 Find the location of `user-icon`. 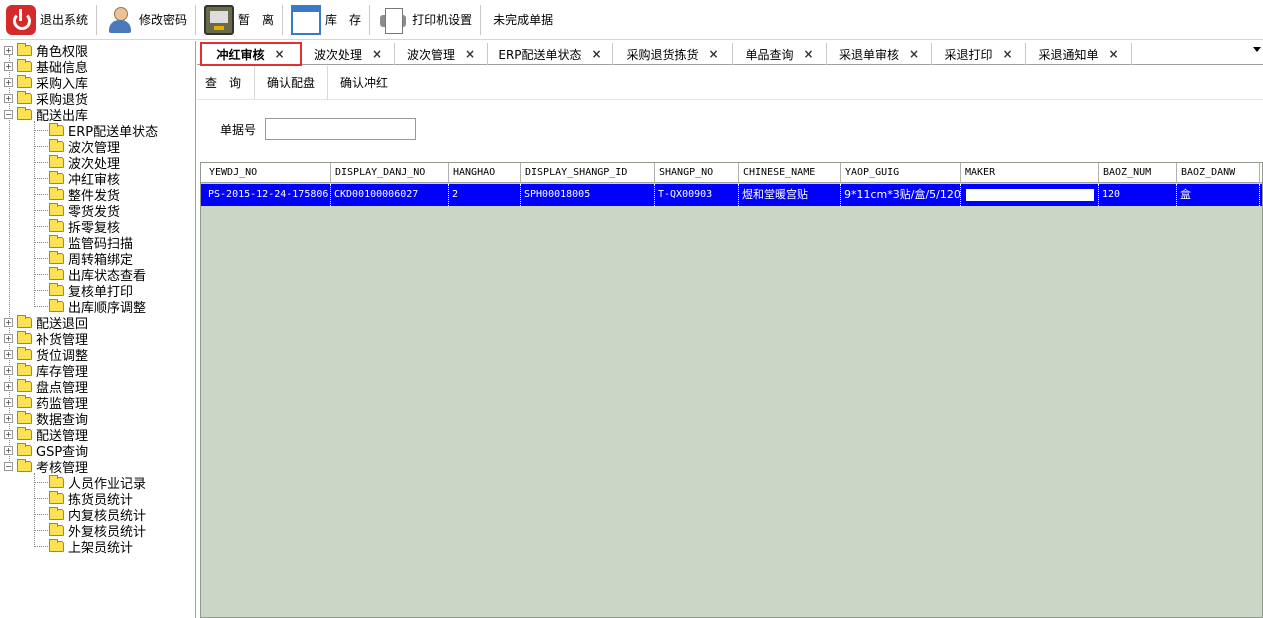

user-icon is located at coordinates (120, 20).